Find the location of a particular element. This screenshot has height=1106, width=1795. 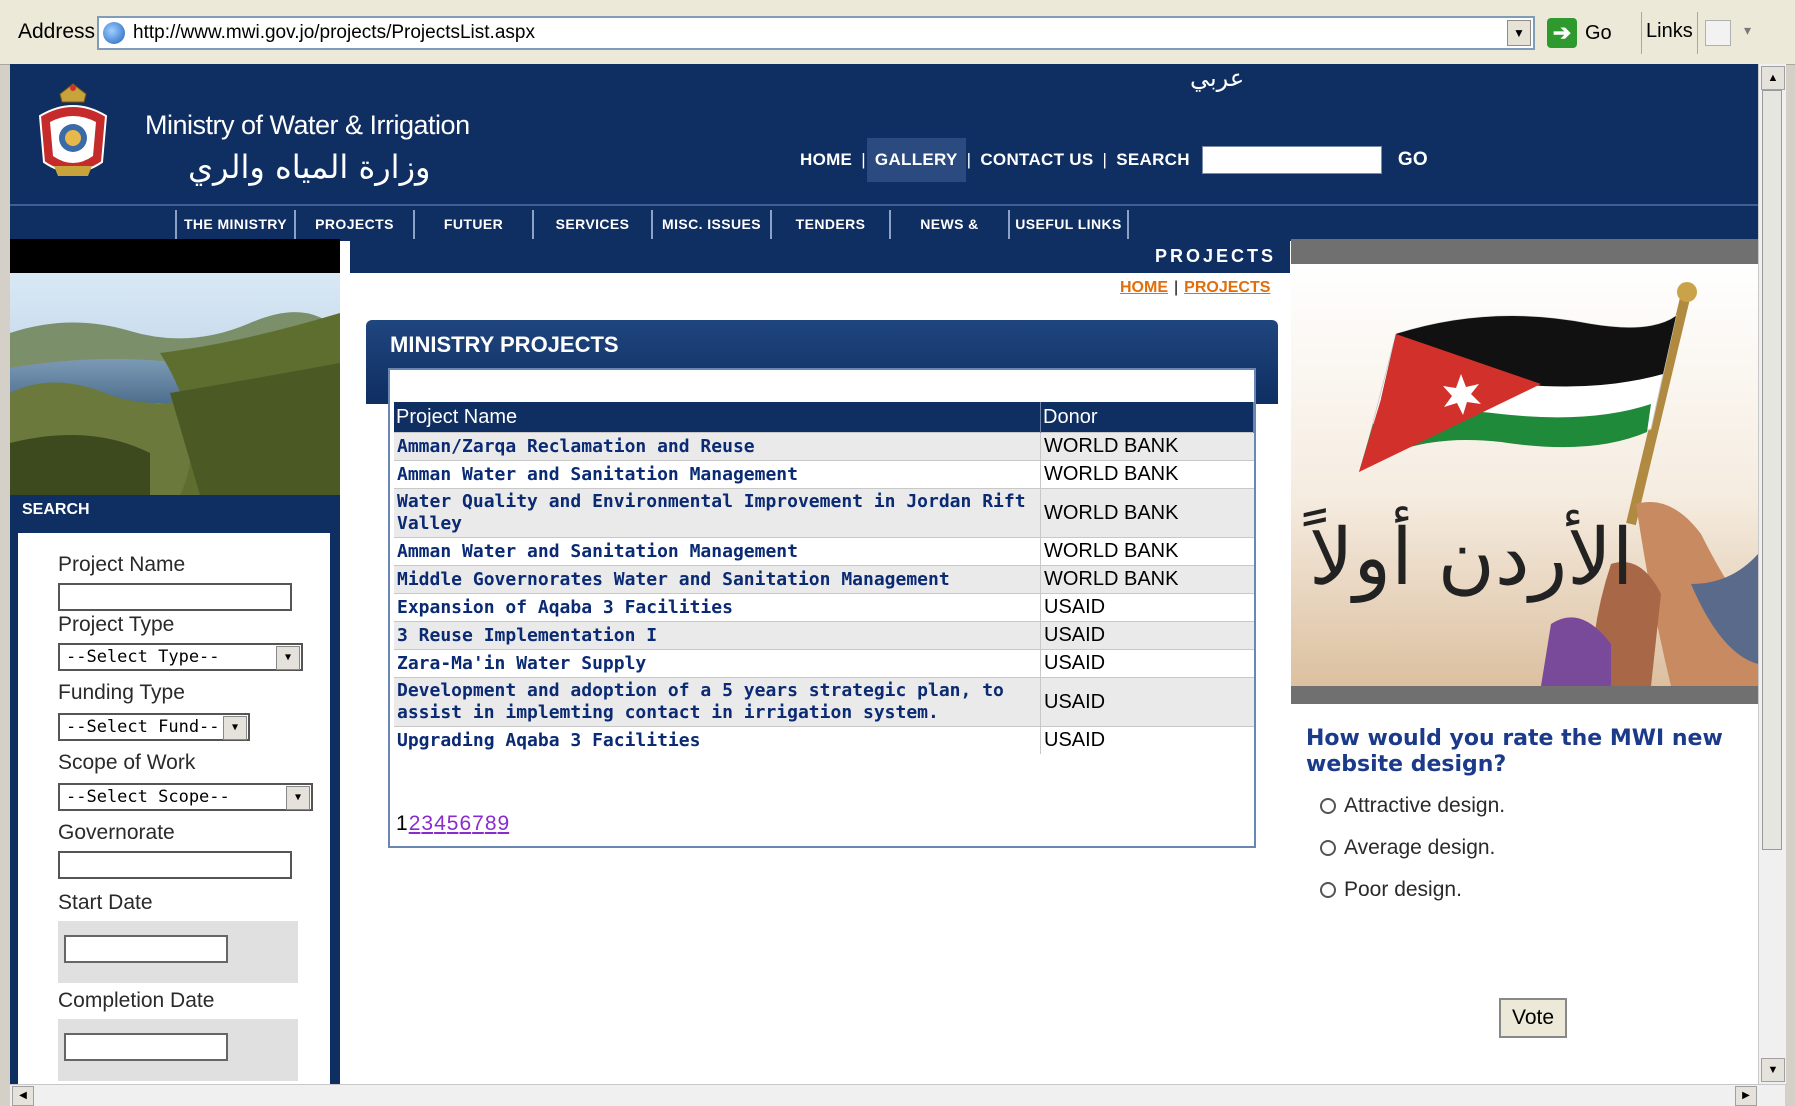

links-page-icon is located at coordinates (1718, 33).